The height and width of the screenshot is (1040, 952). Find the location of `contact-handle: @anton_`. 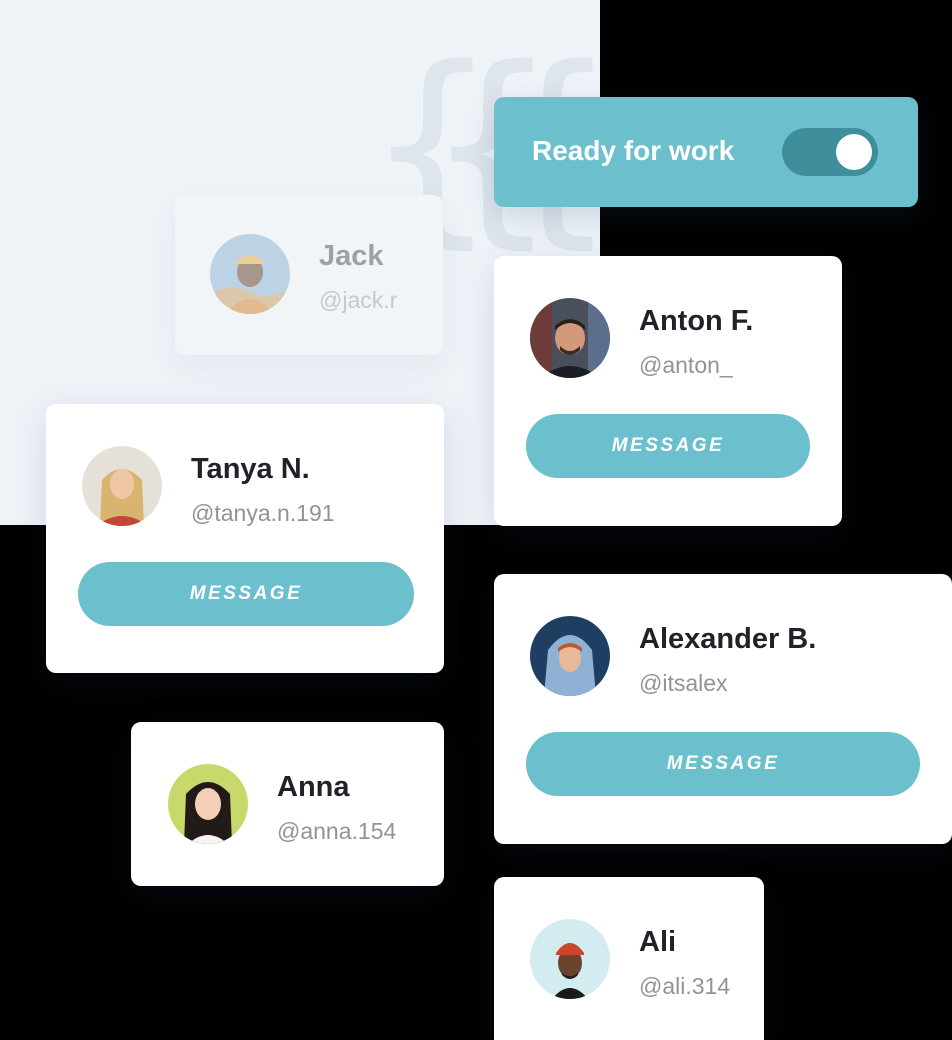

contact-handle: @anton_ is located at coordinates (686, 365).